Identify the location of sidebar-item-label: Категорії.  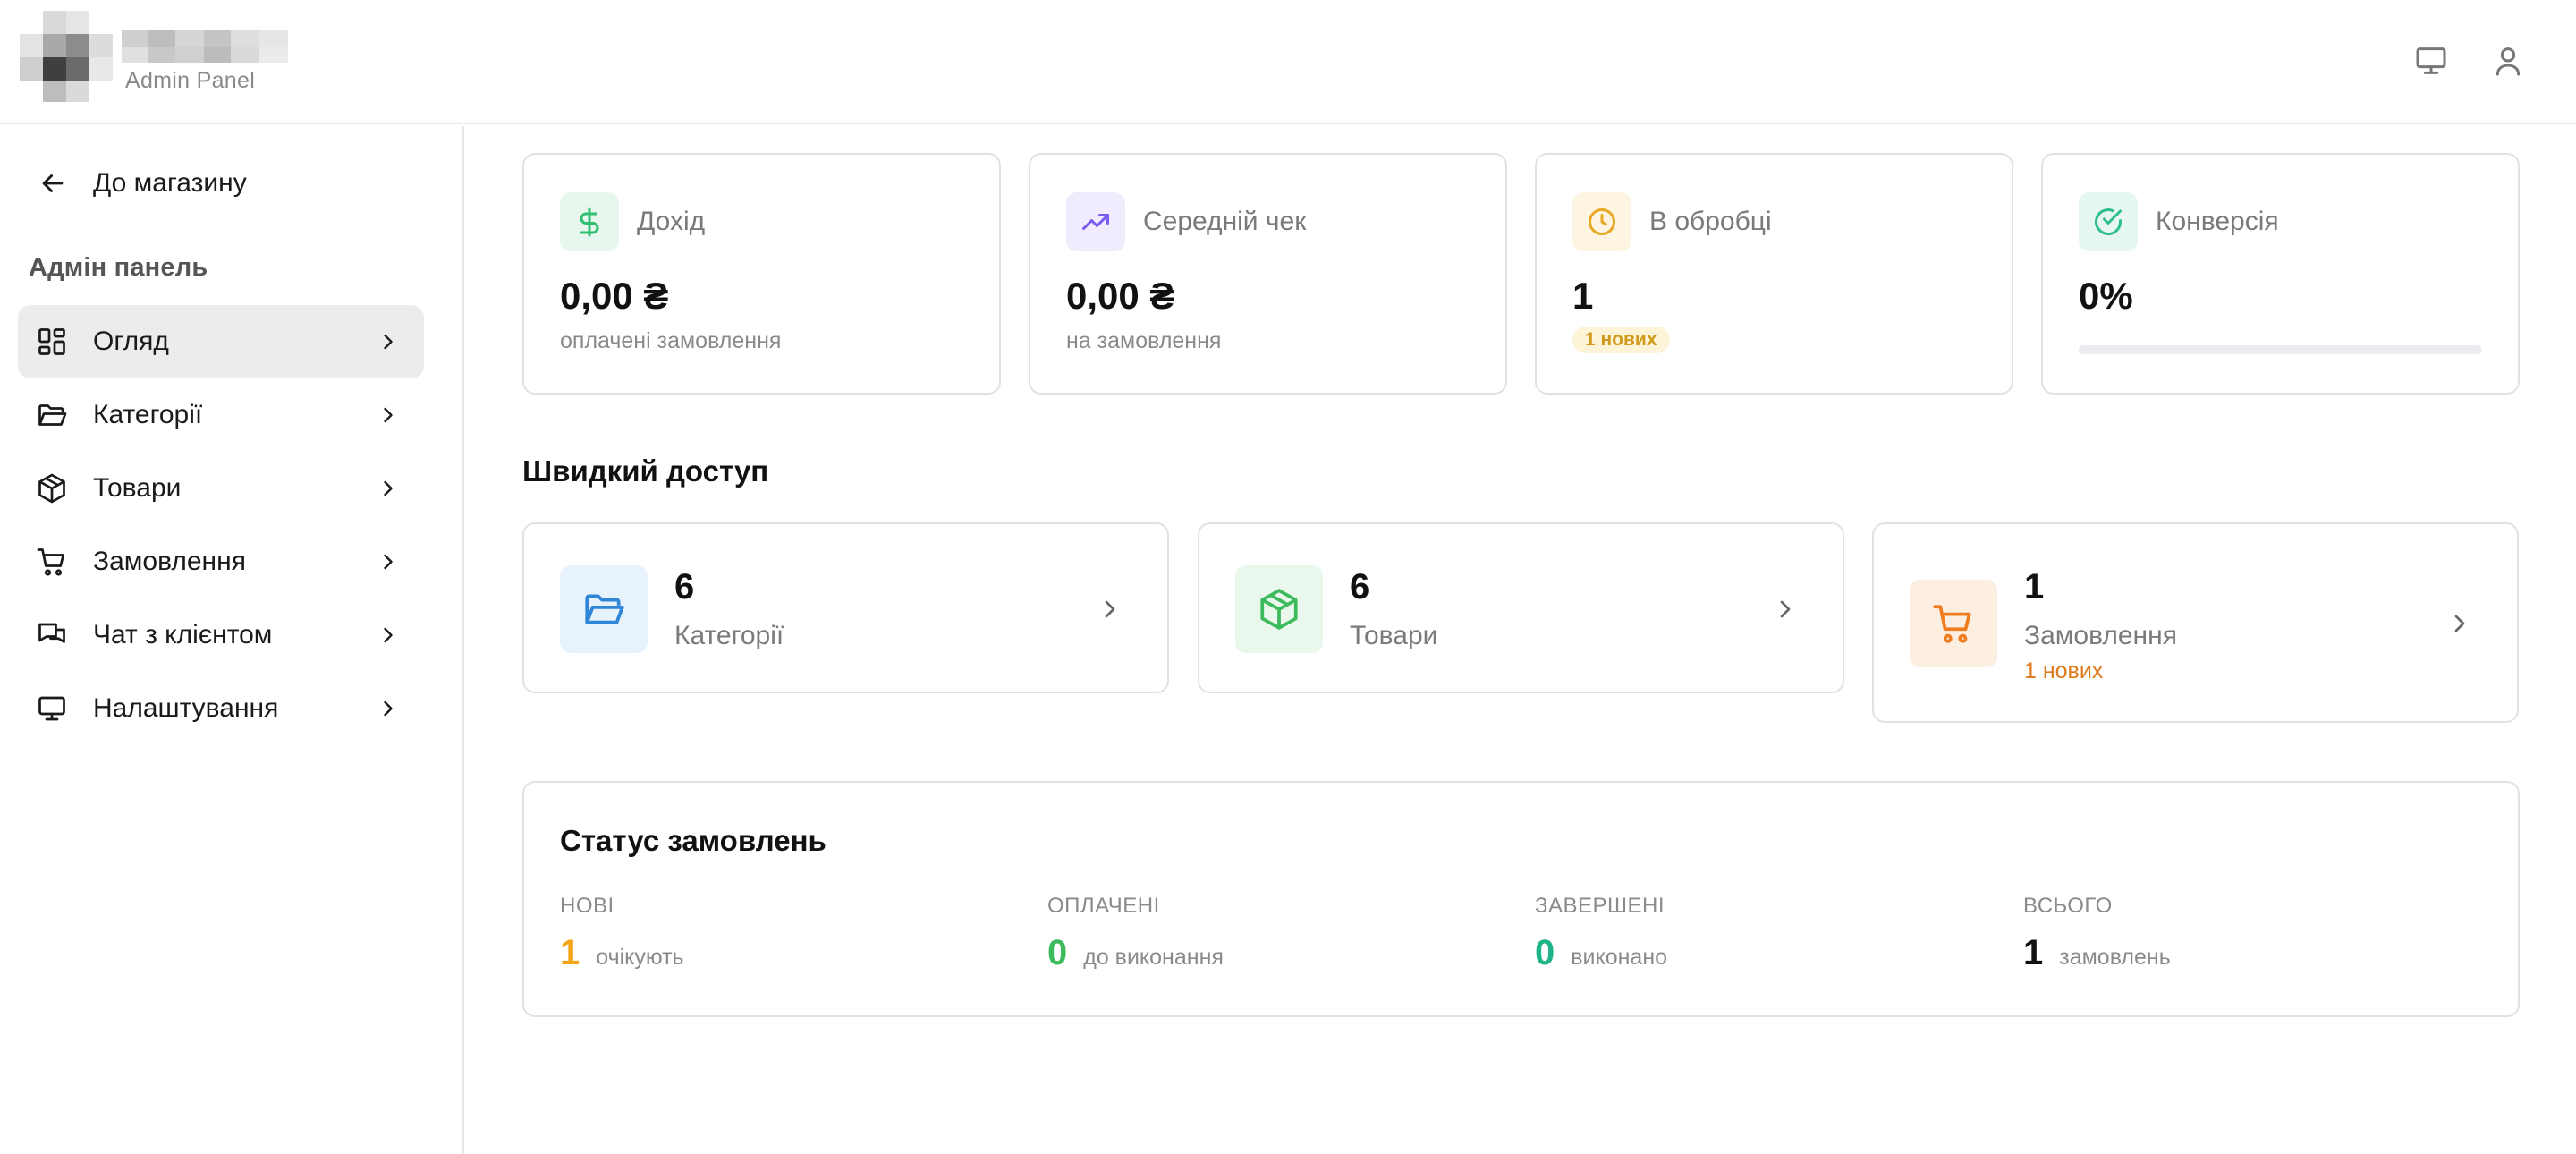
(148, 414).